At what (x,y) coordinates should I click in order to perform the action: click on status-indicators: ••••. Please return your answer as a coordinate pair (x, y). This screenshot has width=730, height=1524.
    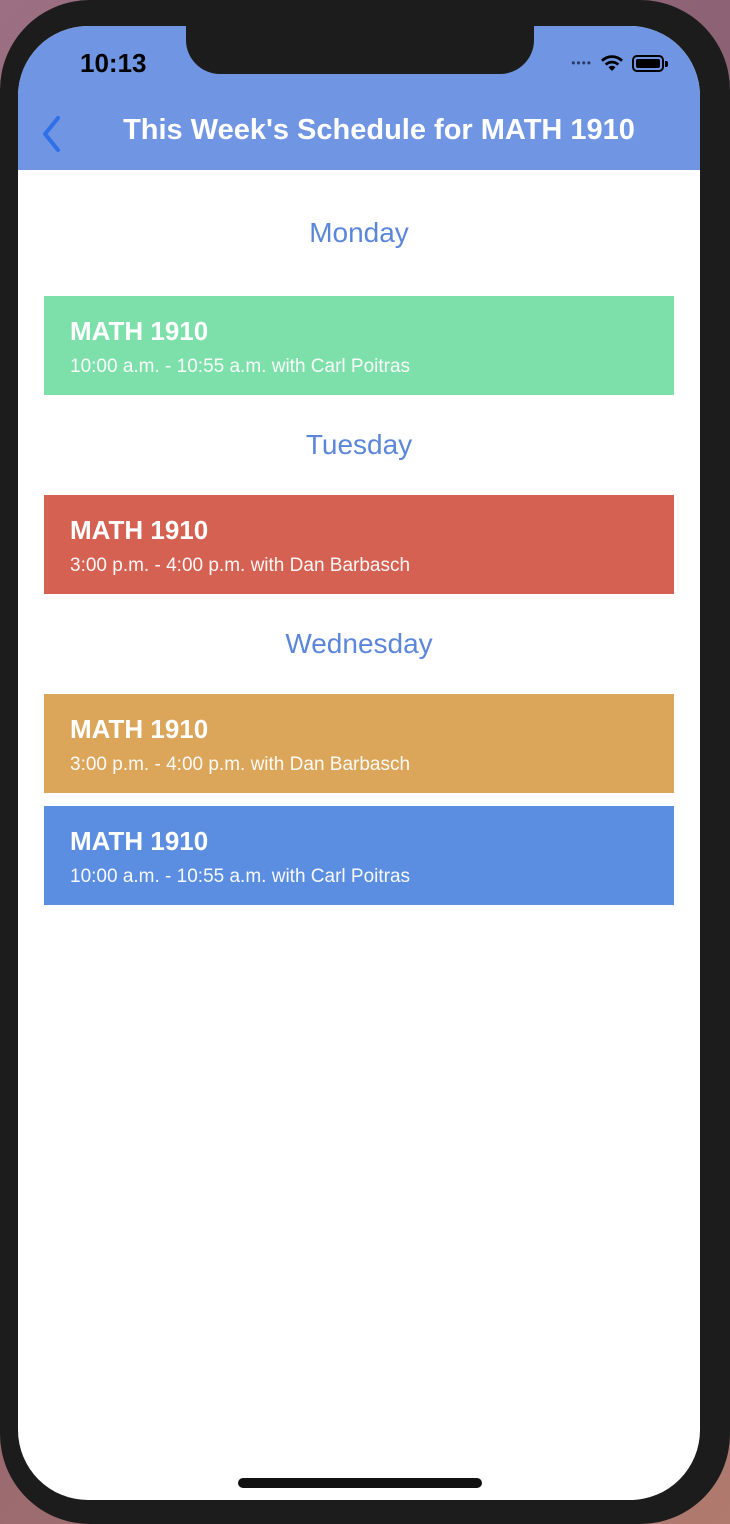
    Looking at the image, I should click on (619, 63).